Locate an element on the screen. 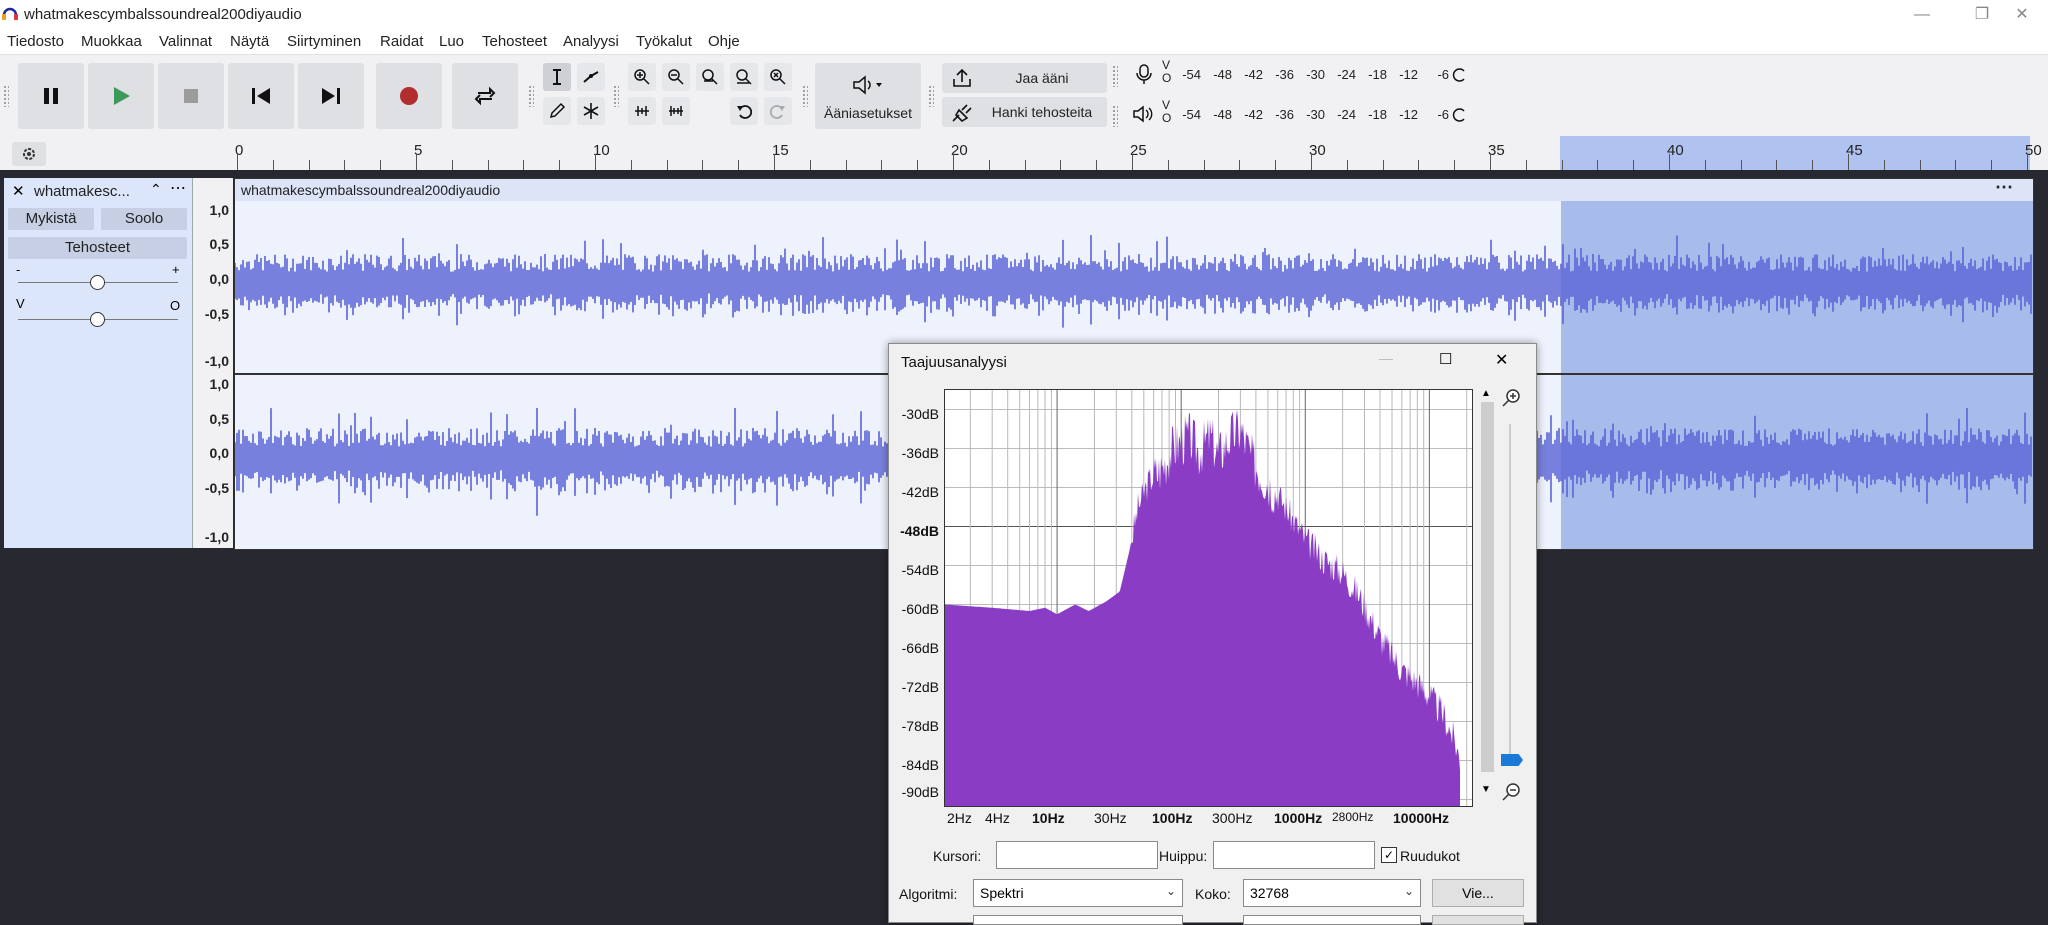  skip-start-button is located at coordinates (261, 96).